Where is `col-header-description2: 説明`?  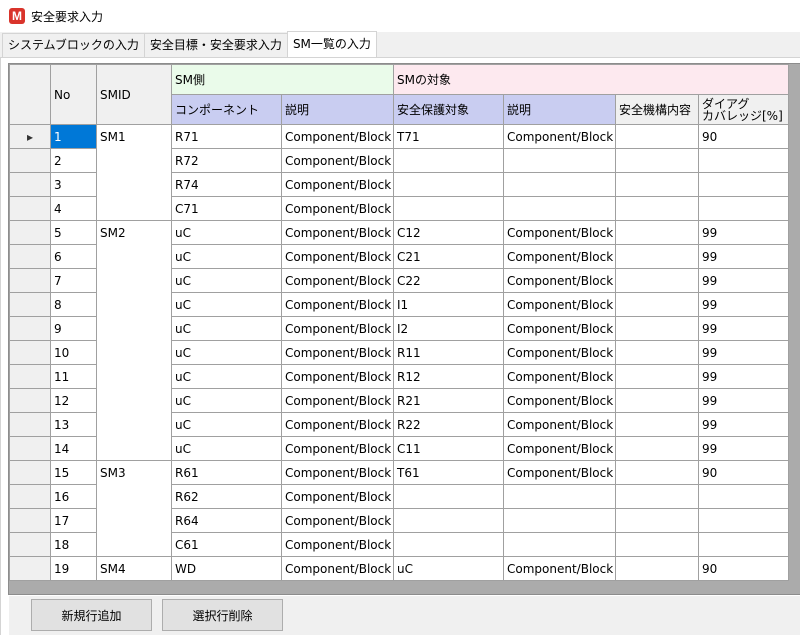
col-header-description2: 説明 is located at coordinates (559, 109).